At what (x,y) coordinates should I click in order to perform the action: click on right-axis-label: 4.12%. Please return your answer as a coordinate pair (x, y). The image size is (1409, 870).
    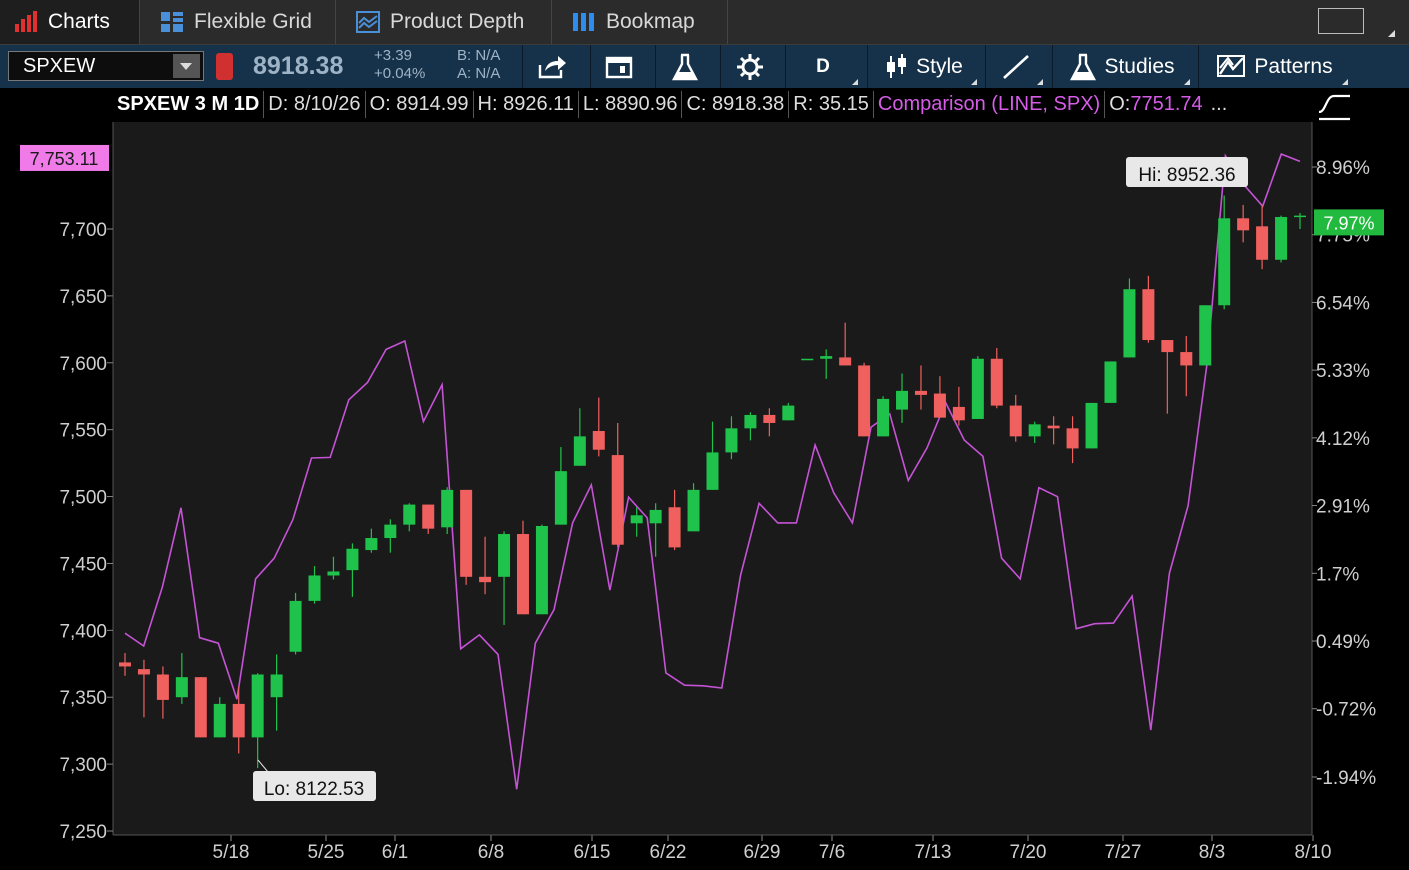
    Looking at the image, I should click on (1343, 439).